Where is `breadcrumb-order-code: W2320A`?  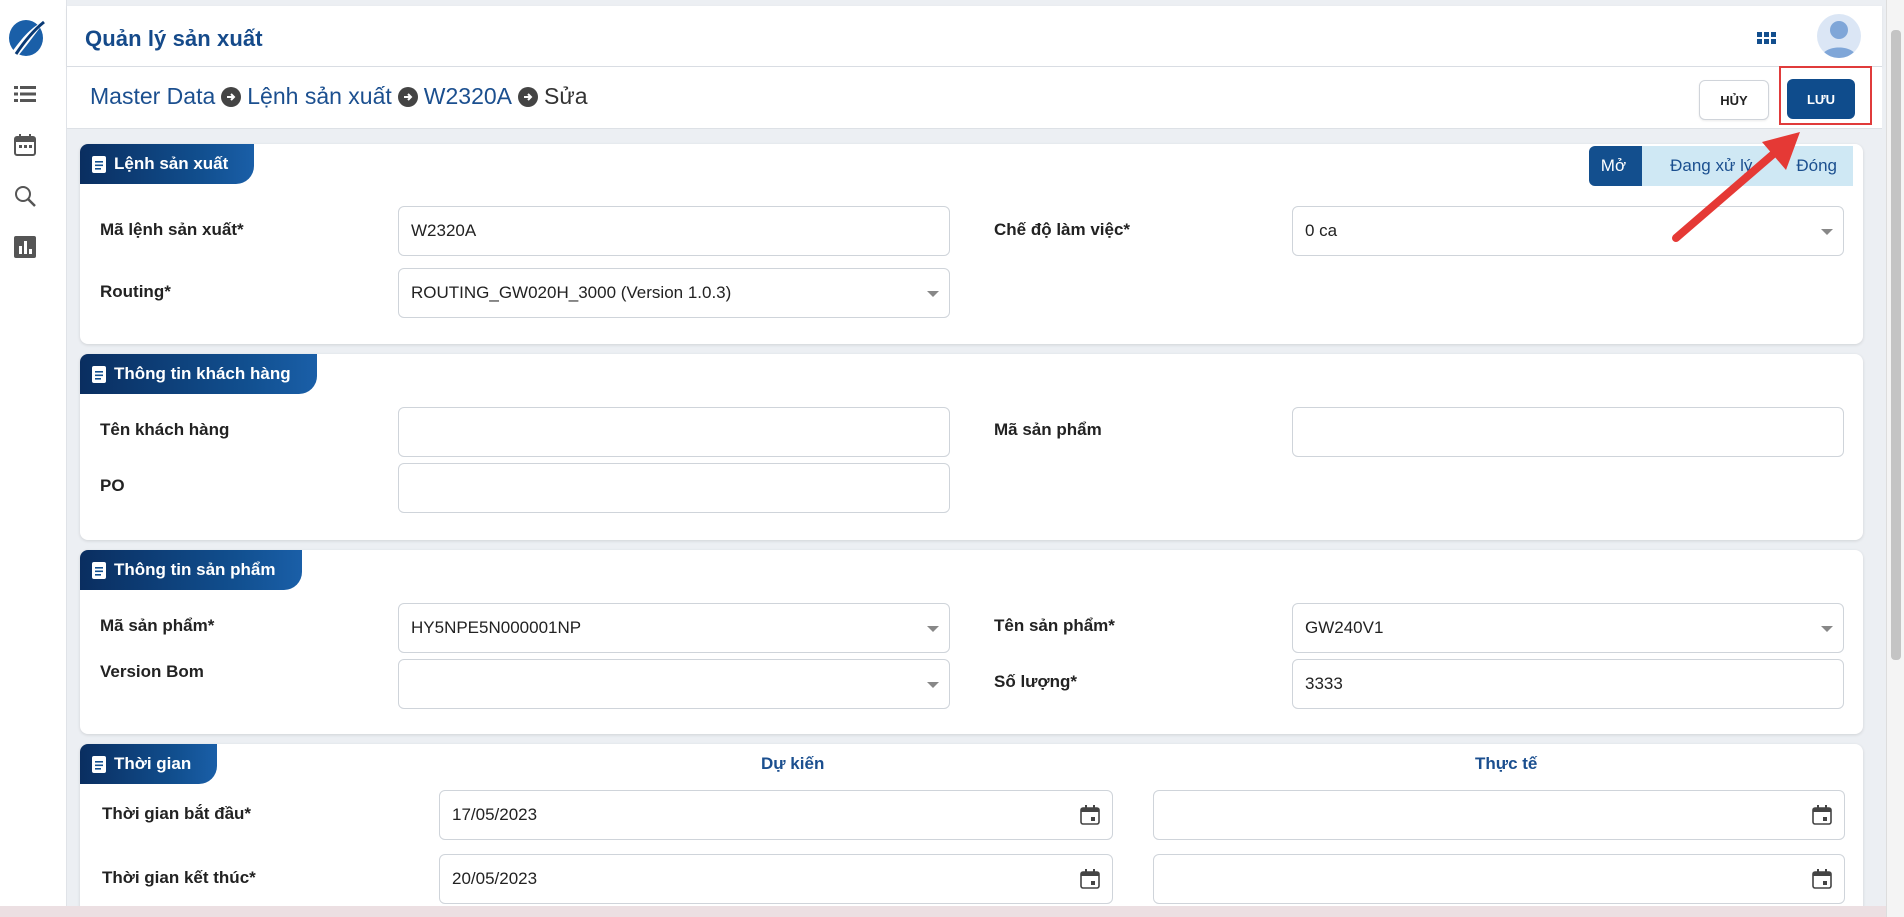
breadcrumb-order-code: W2320A is located at coordinates (468, 96).